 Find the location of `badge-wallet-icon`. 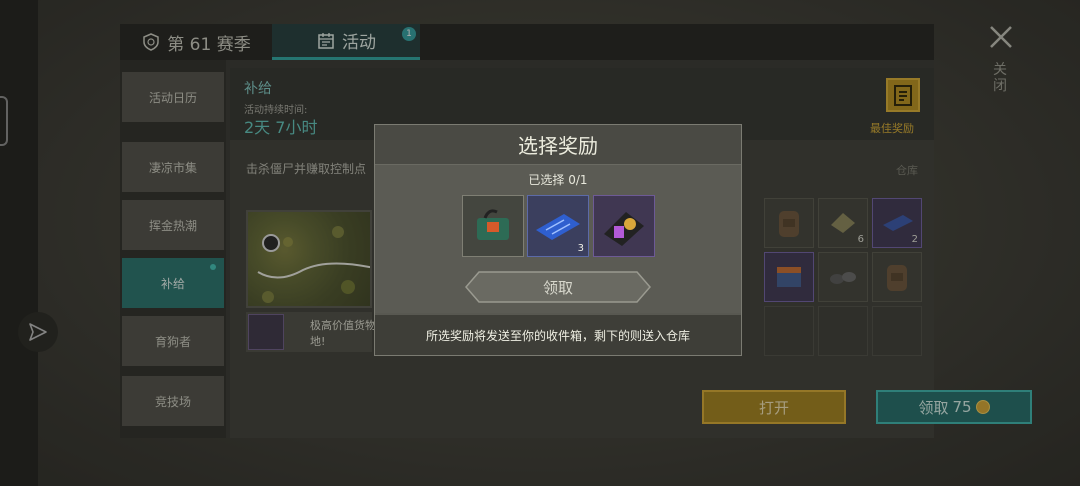

badge-wallet-icon is located at coordinates (624, 229).